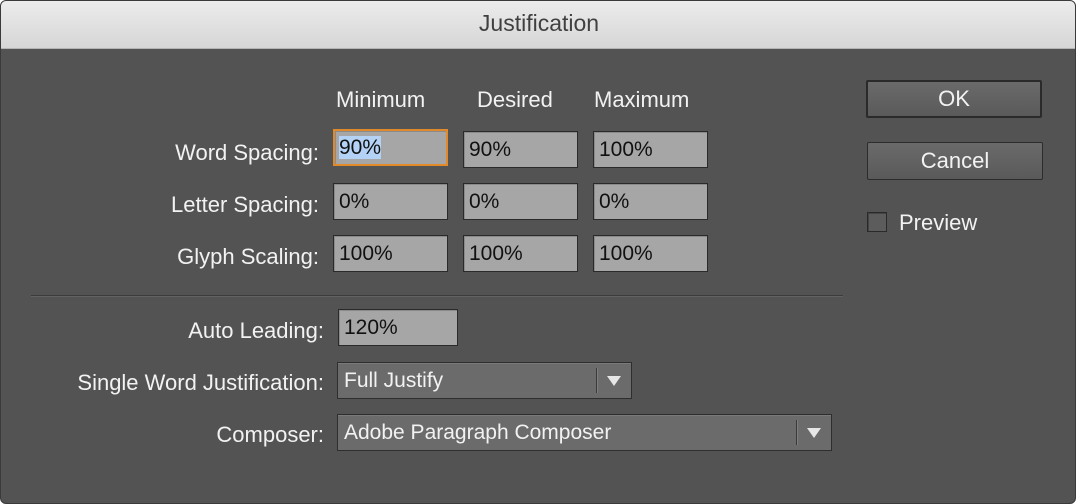  What do you see at coordinates (256, 330) in the screenshot?
I see `auto-leading-label: Auto Leading:` at bounding box center [256, 330].